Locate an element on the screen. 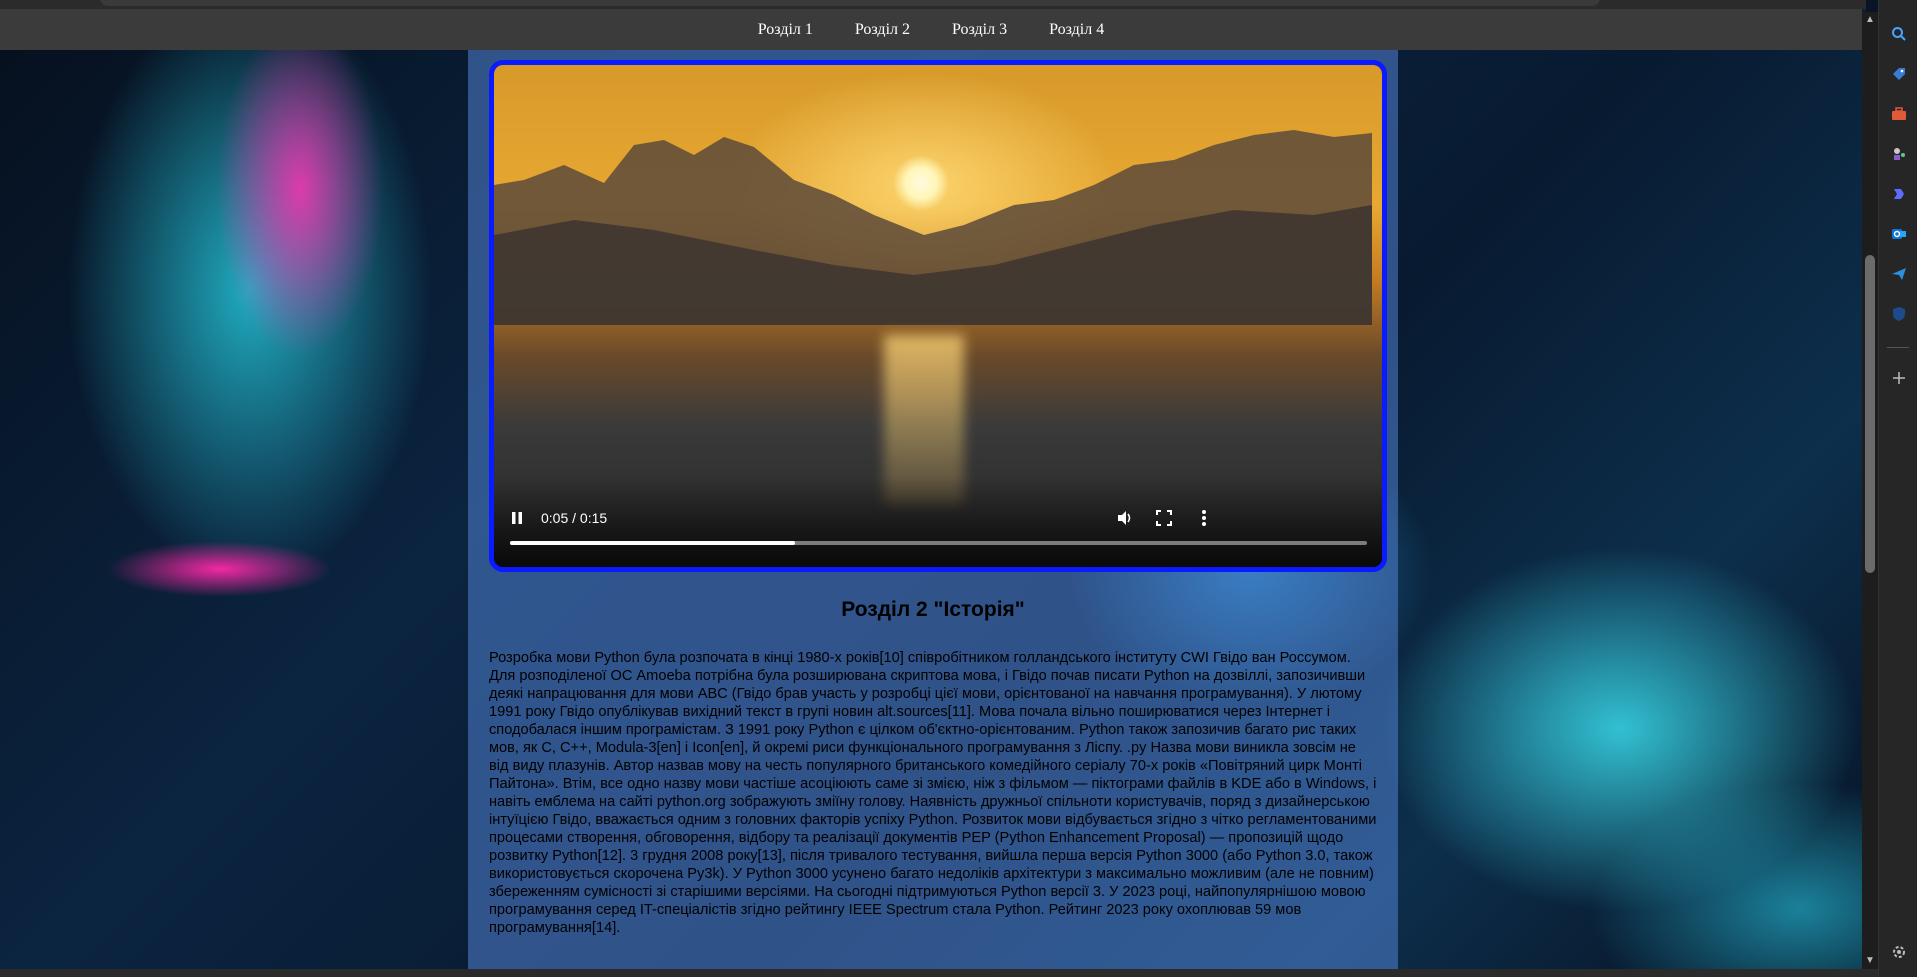 This screenshot has height=977, width=1917. scroll-thumb is located at coordinates (1870, 414).